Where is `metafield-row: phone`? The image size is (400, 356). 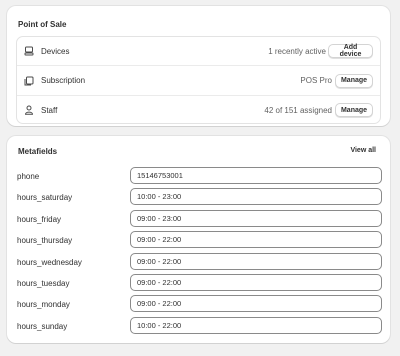
metafield-row: phone is located at coordinates (198, 177).